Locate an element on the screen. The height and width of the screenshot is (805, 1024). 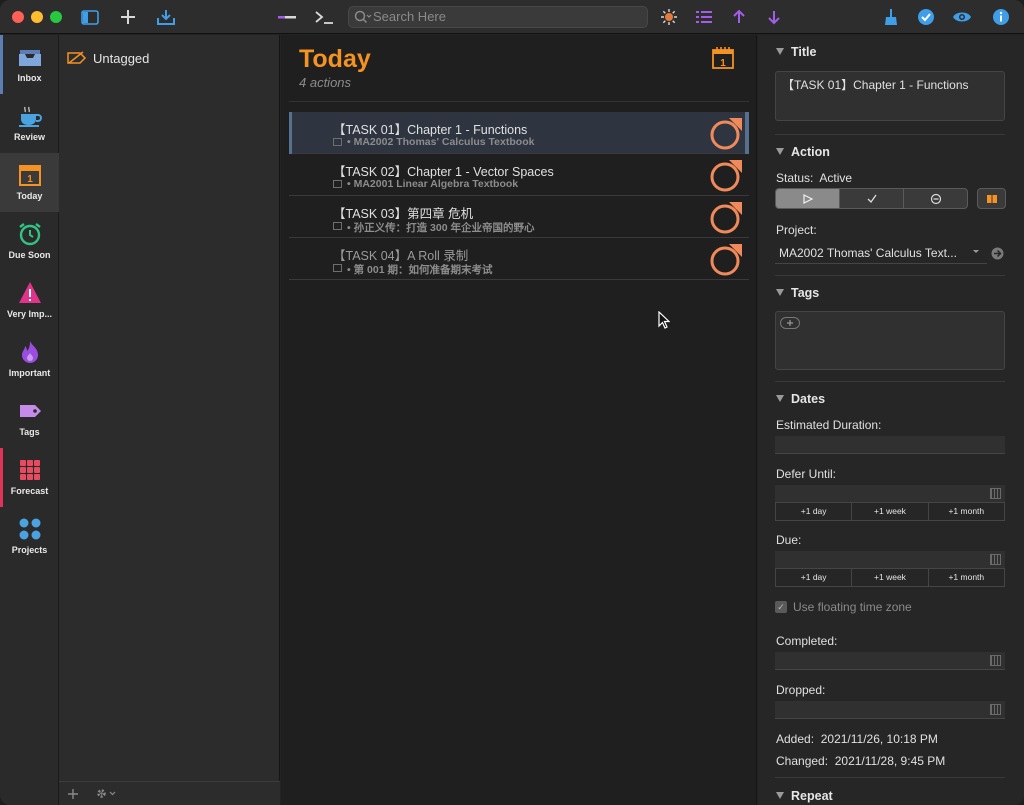
defer-until-field is located at coordinates (890, 494).